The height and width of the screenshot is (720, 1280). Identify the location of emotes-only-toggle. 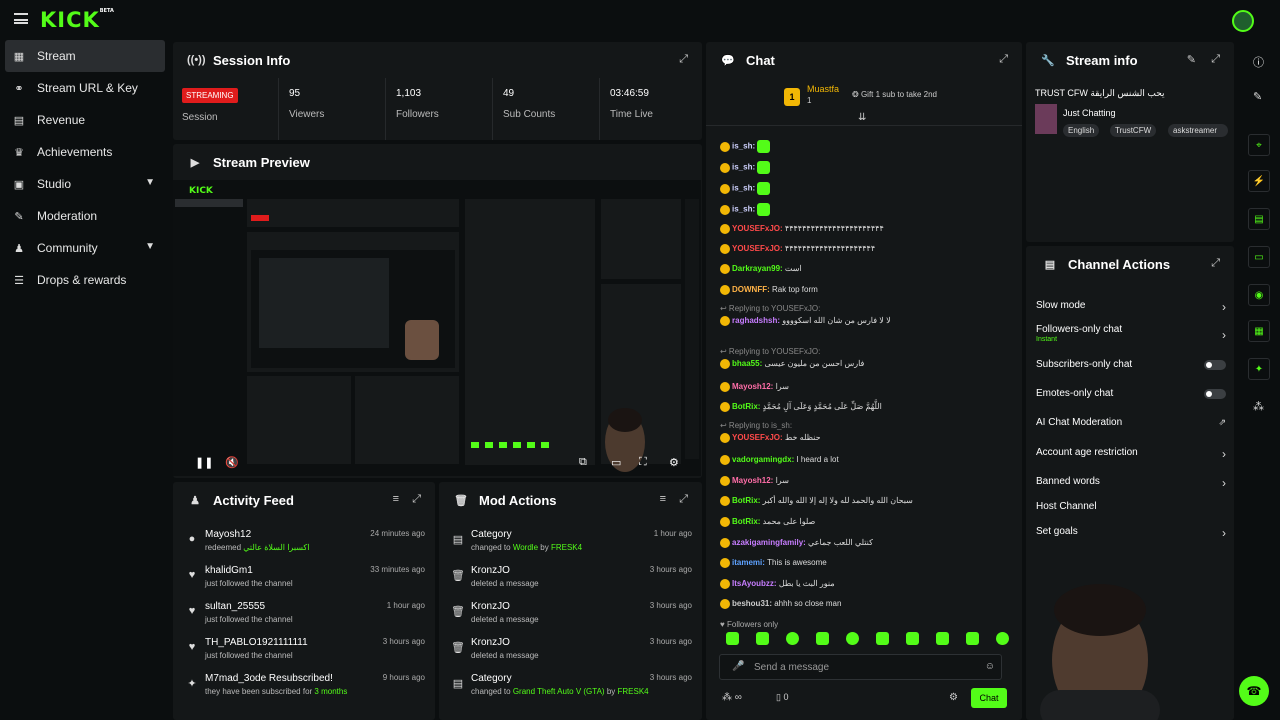
(1215, 394).